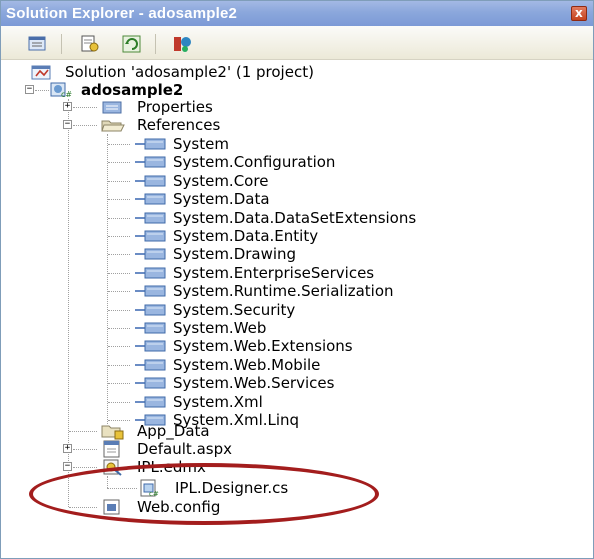  I want to click on tree-node-solution: Solution 'adosample2' (1 project), so click(211, 72).